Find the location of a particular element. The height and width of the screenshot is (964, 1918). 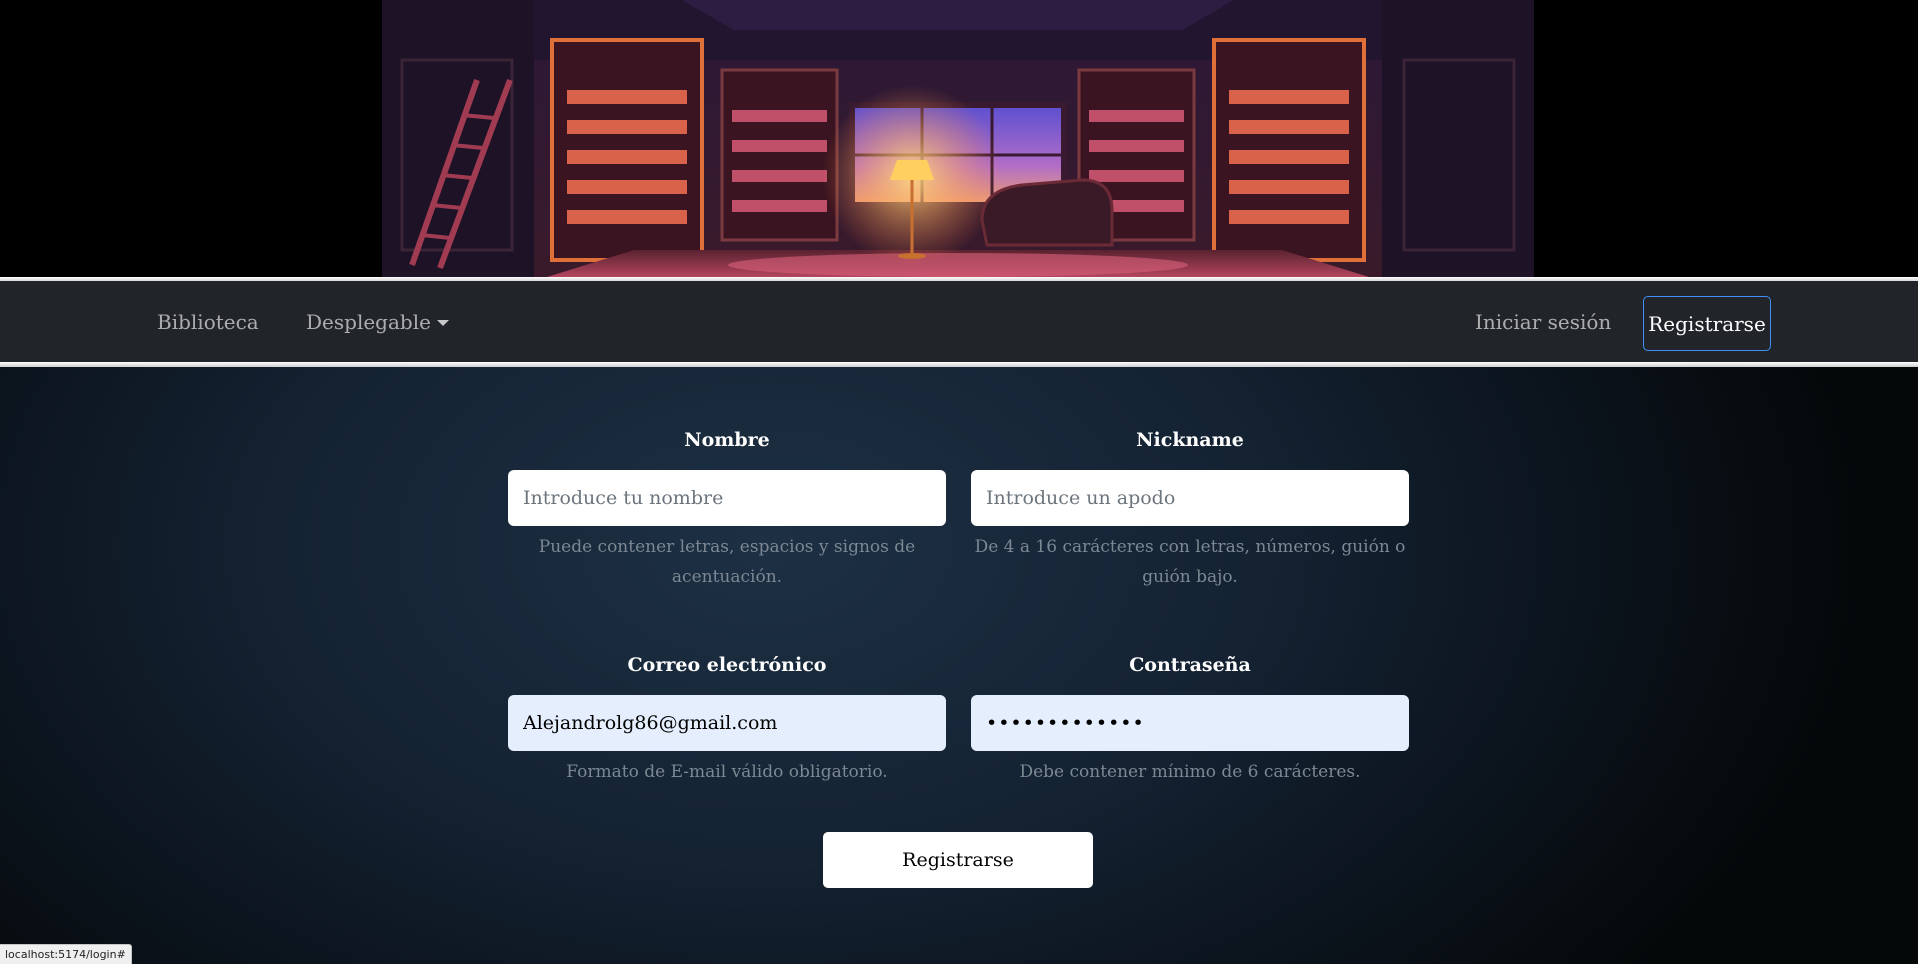

status-bar-url: localhost:5174/login# is located at coordinates (66, 954).